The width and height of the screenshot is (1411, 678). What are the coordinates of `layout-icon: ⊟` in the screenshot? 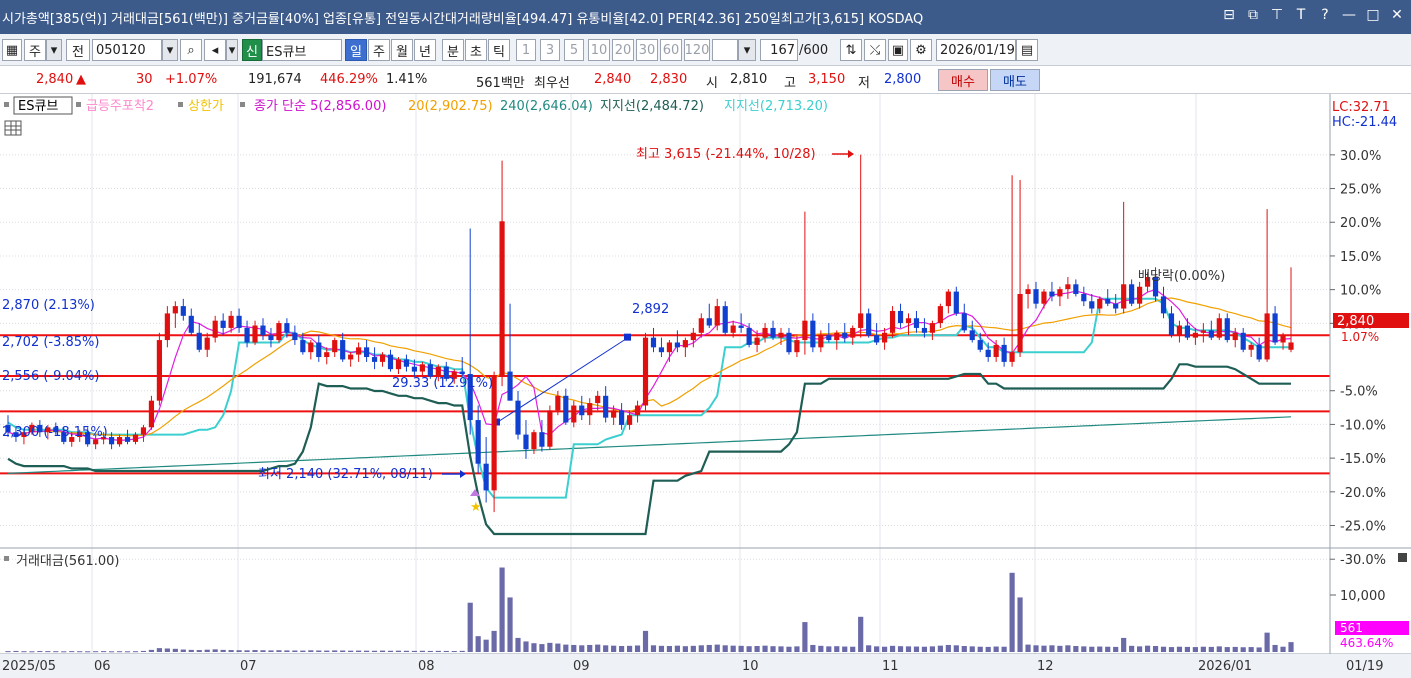 It's located at (1229, 15).